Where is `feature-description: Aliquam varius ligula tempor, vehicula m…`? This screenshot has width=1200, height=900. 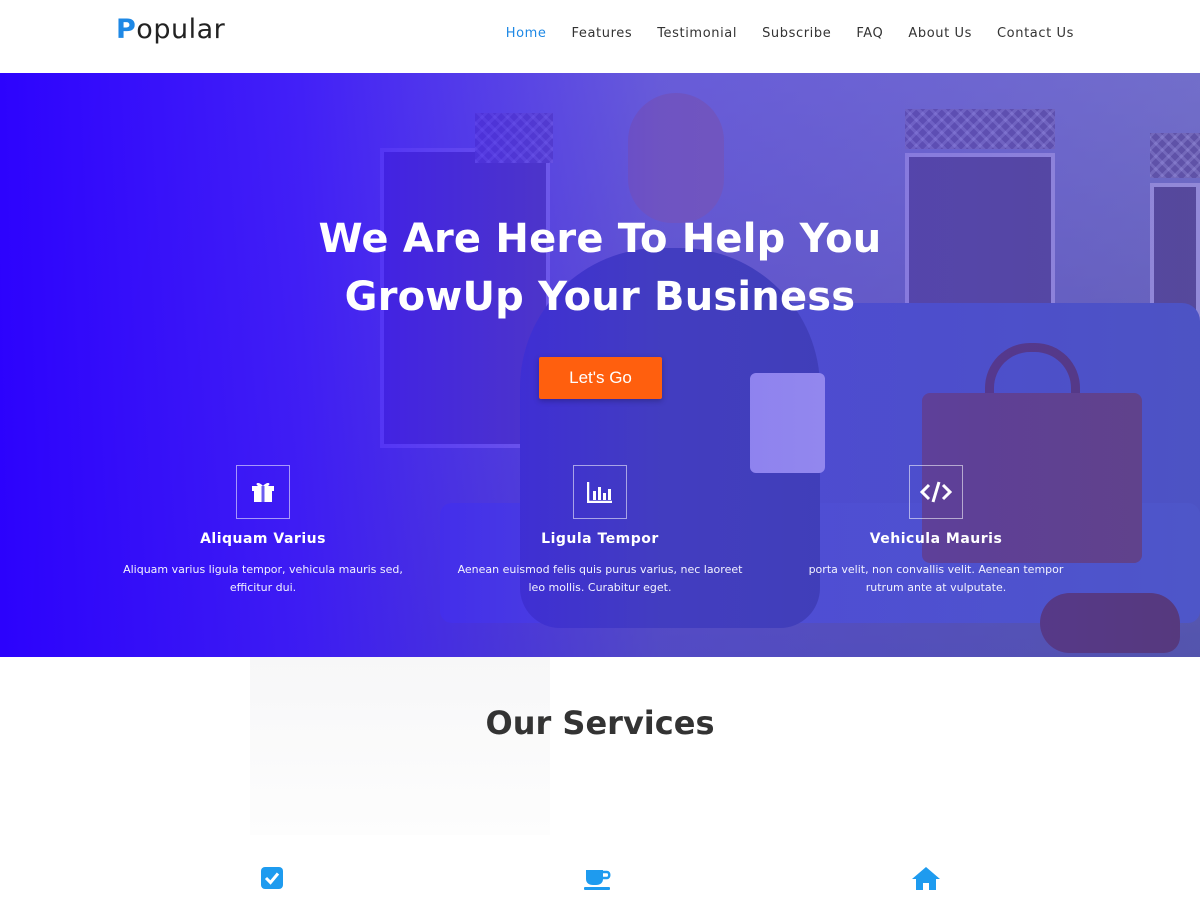 feature-description: Aliquam varius ligula tempor, vehicula m… is located at coordinates (263, 578).